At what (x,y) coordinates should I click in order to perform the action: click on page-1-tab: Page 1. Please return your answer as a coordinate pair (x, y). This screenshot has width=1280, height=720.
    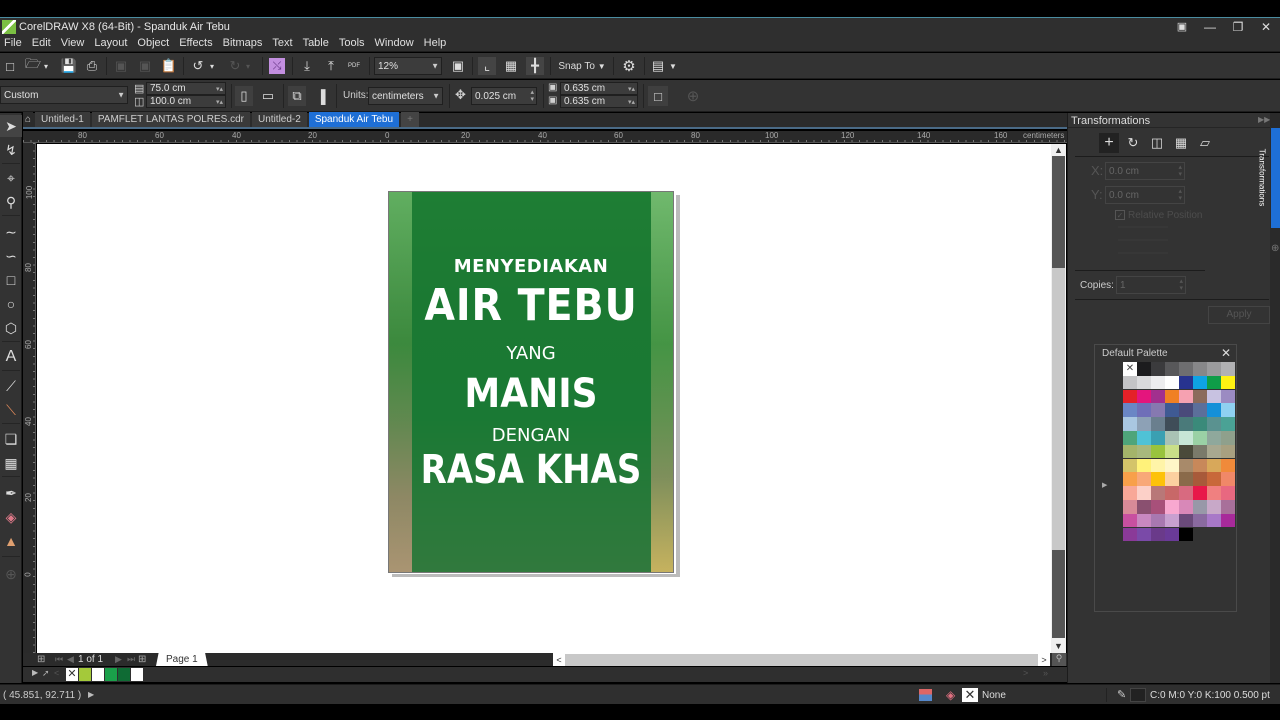
    Looking at the image, I should click on (182, 659).